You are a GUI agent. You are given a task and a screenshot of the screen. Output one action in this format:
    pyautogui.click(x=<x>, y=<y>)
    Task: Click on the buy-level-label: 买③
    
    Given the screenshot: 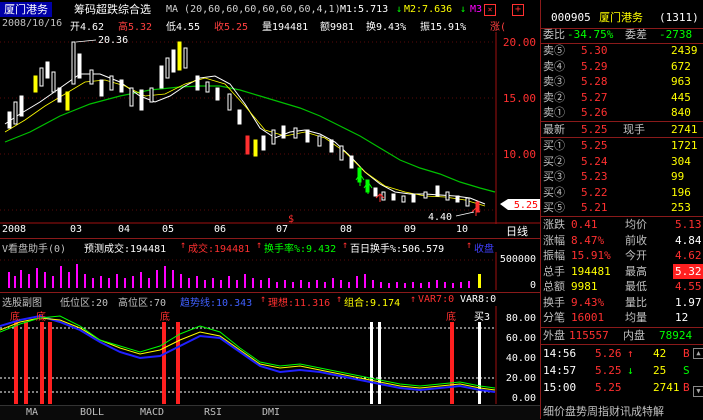 What is the action you would take?
    pyautogui.click(x=554, y=176)
    